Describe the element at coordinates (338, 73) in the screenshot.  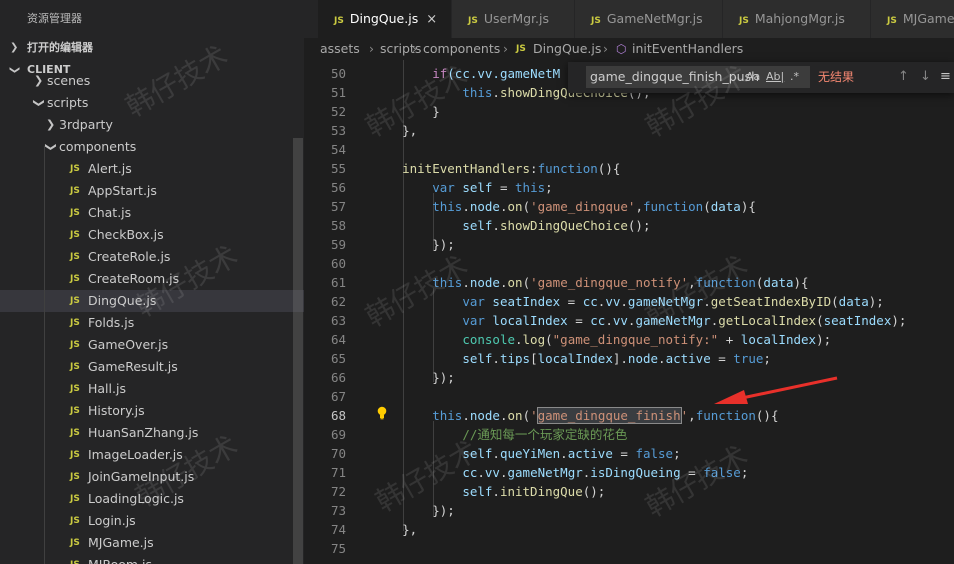
I see `line-number: 50` at that location.